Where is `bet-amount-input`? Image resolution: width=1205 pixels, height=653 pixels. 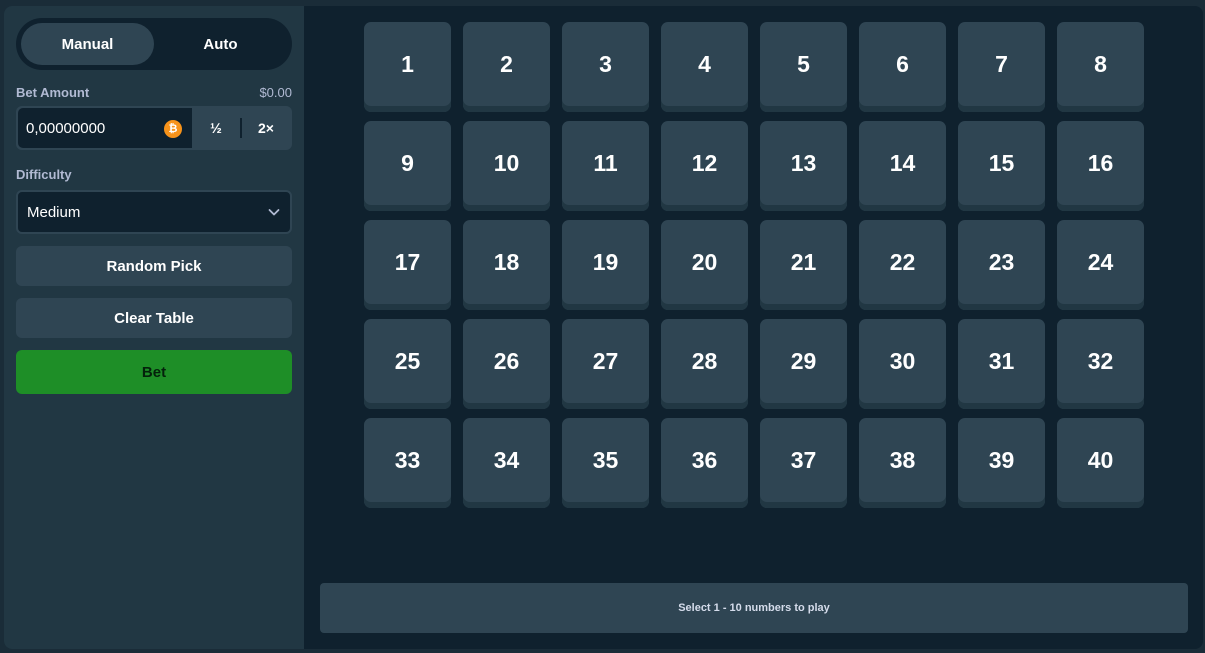
bet-amount-input is located at coordinates (91, 128).